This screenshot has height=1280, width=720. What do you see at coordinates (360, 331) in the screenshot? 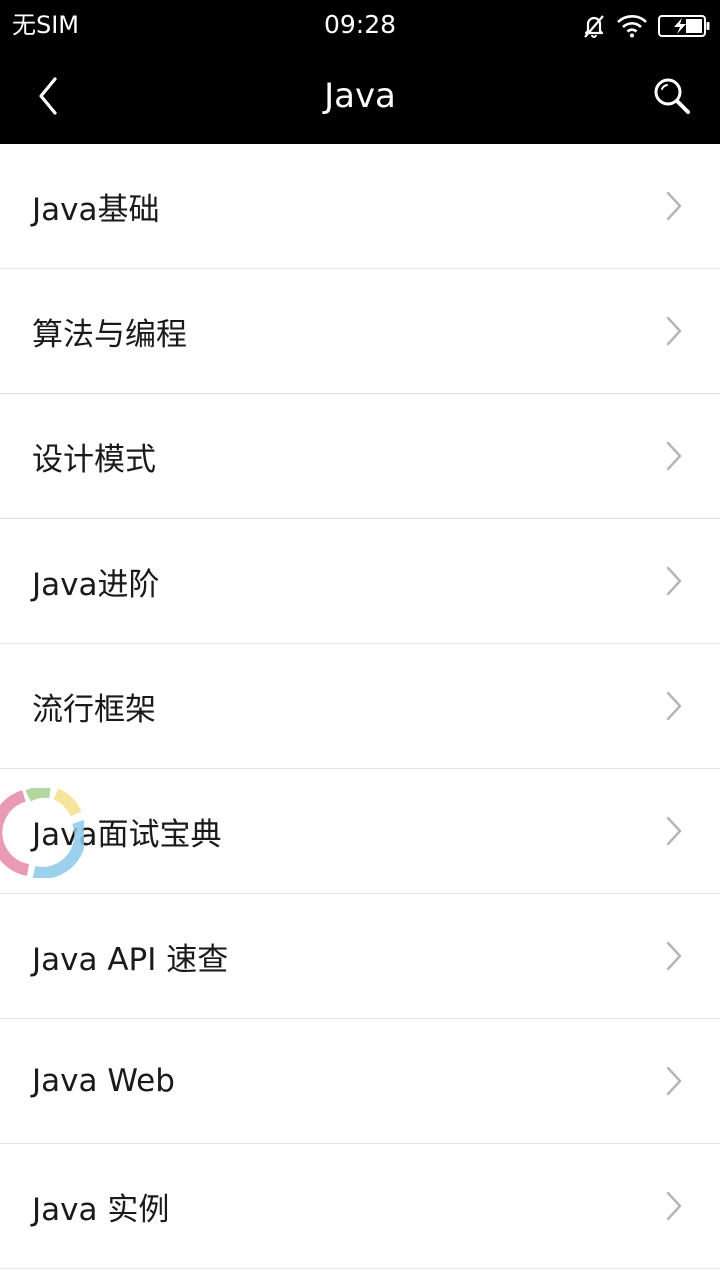
I see `list-item-algorithms: 算法与编程` at bounding box center [360, 331].